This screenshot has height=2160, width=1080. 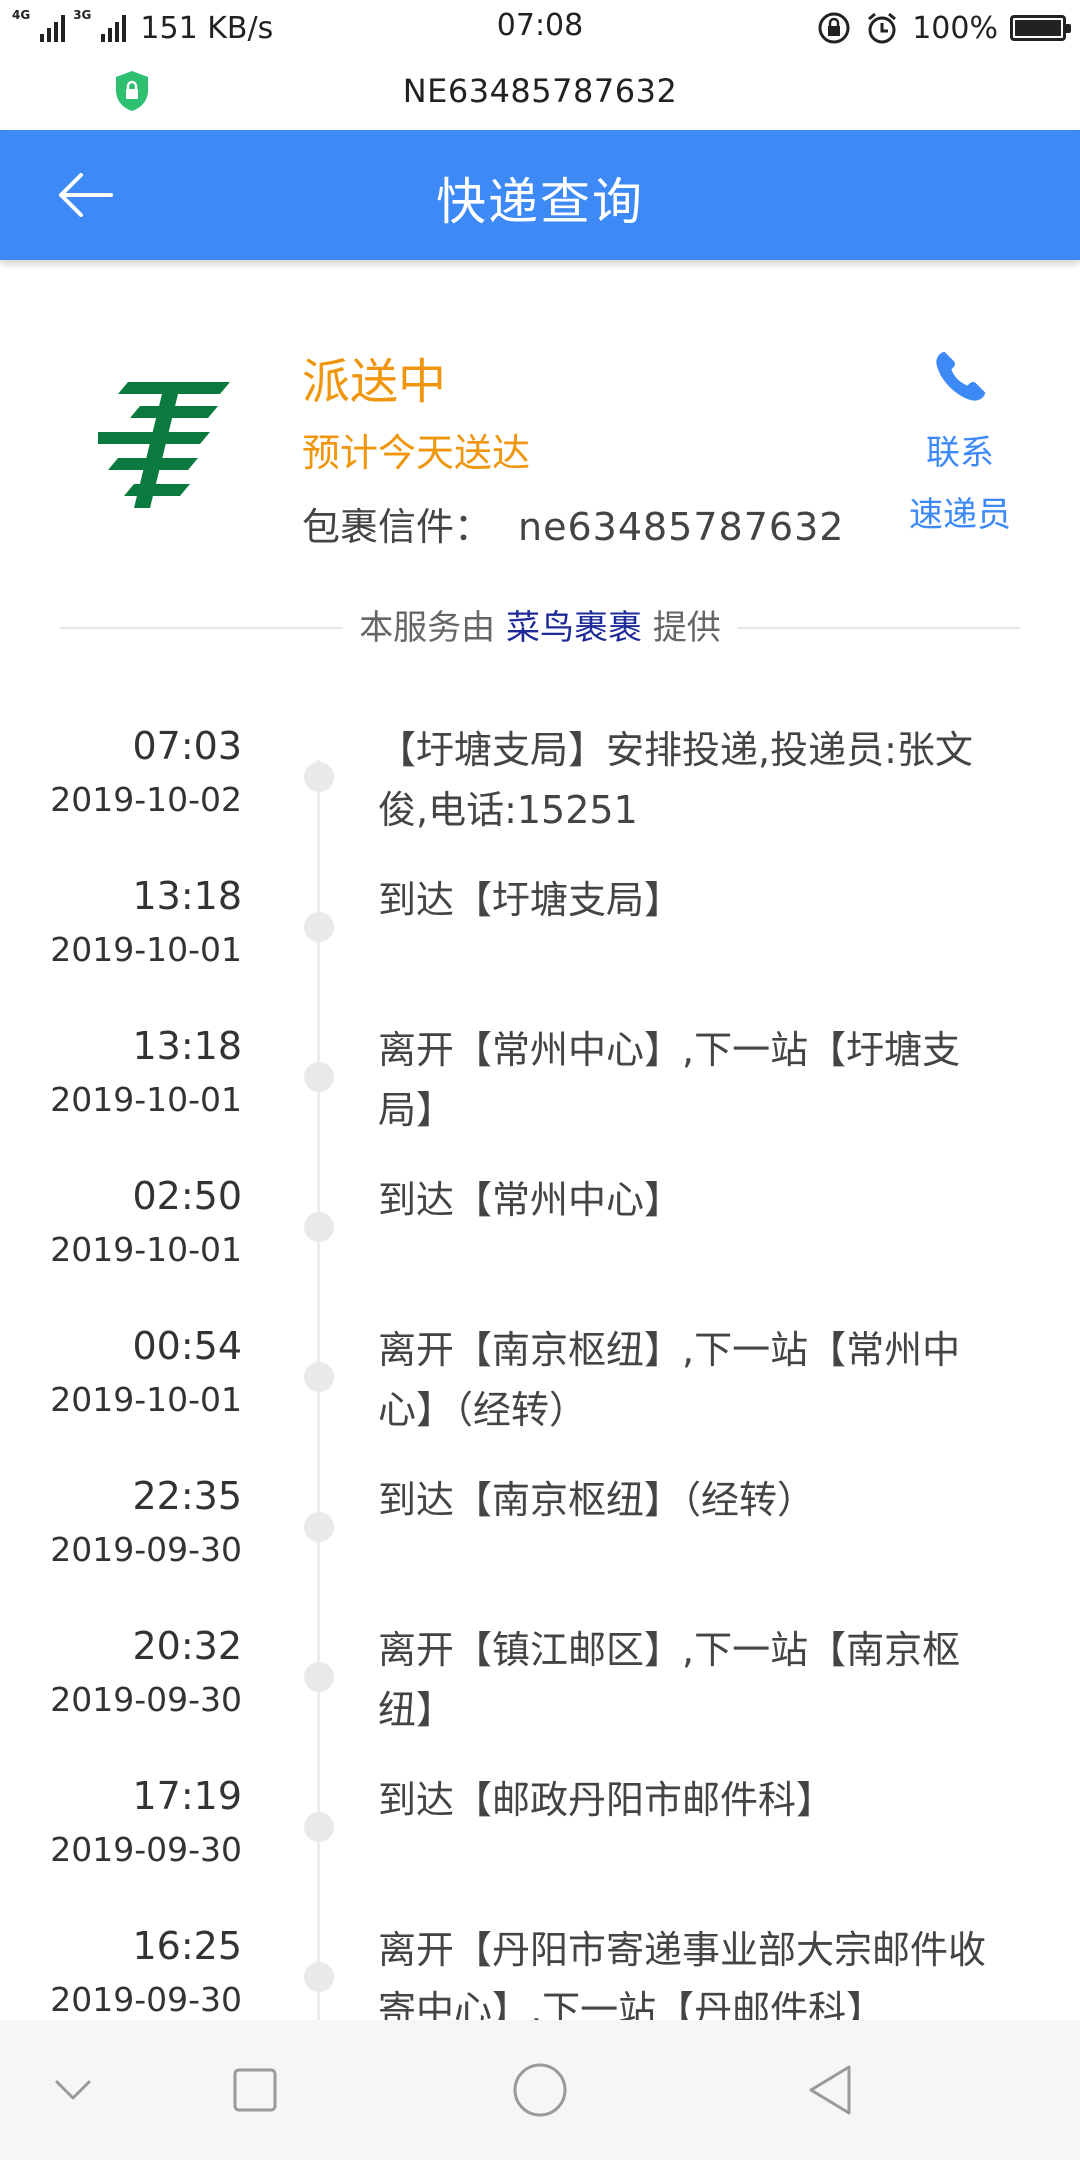 I want to click on app-header: 快递查询, so click(x=540, y=195).